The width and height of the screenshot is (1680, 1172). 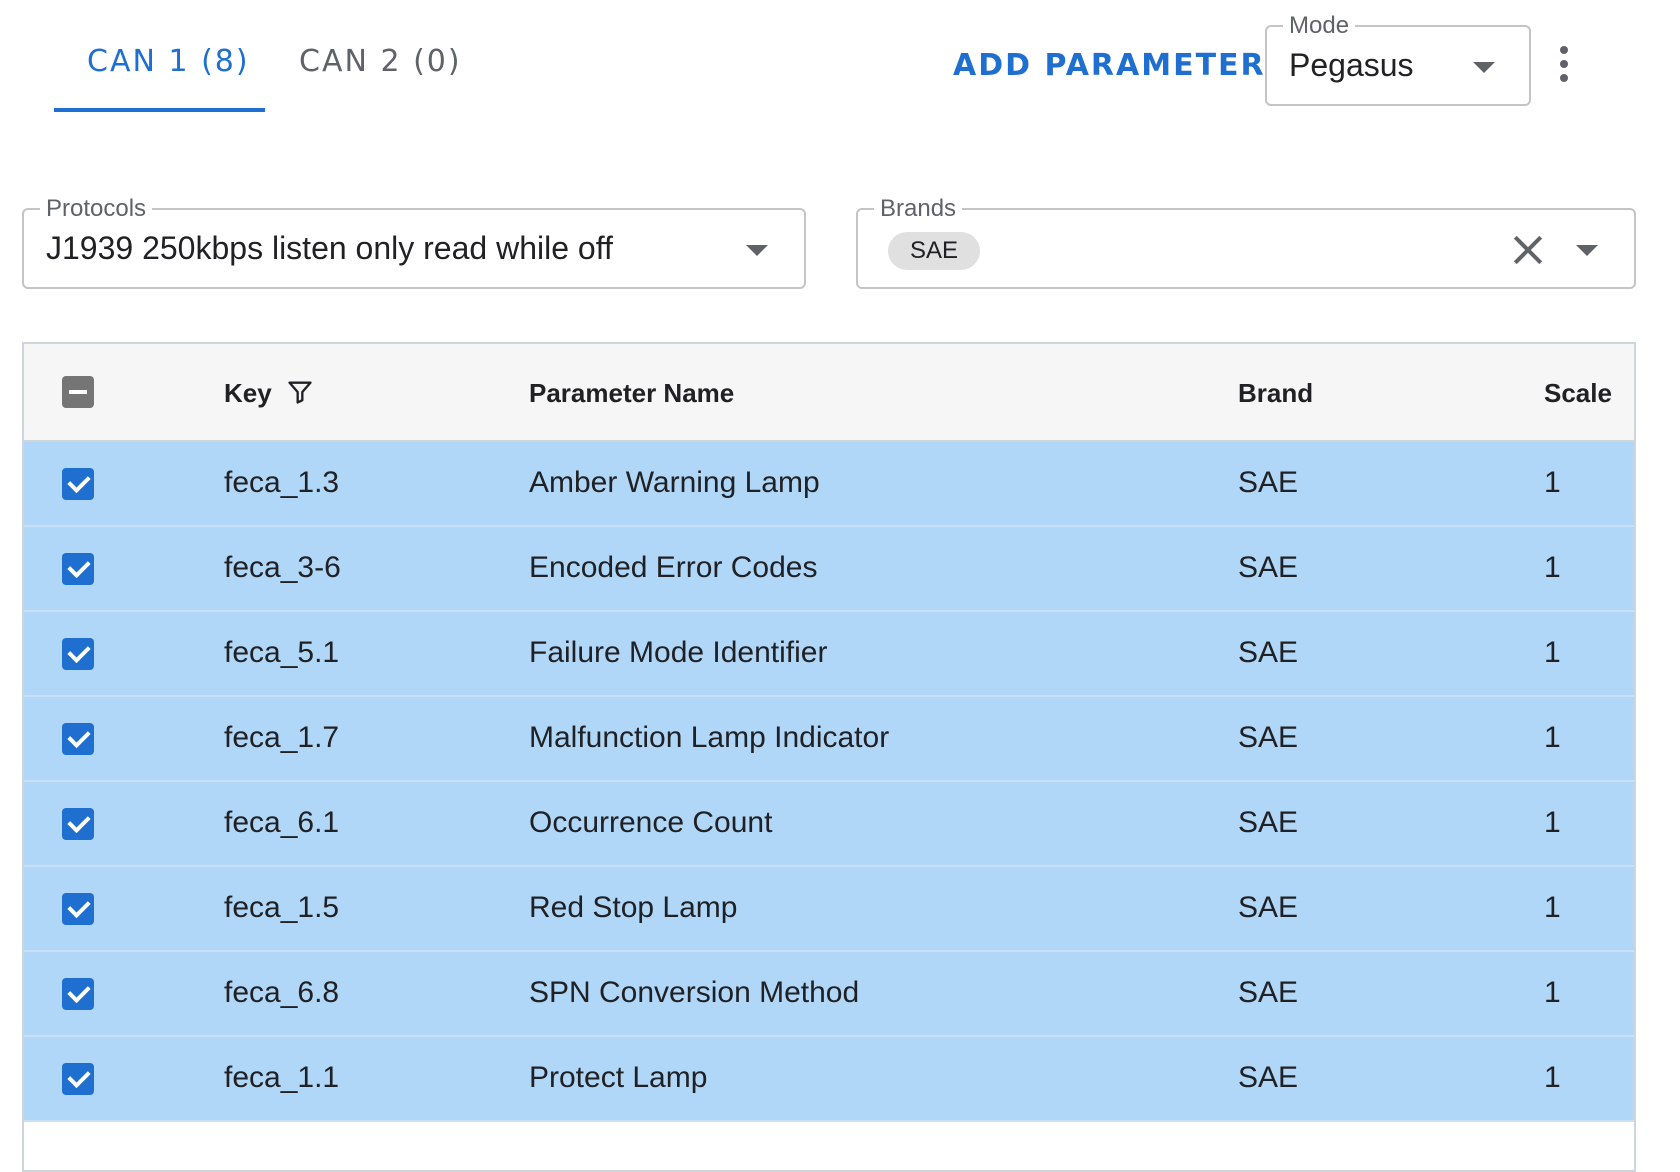 I want to click on brands-legend: Brands, so click(x=918, y=209).